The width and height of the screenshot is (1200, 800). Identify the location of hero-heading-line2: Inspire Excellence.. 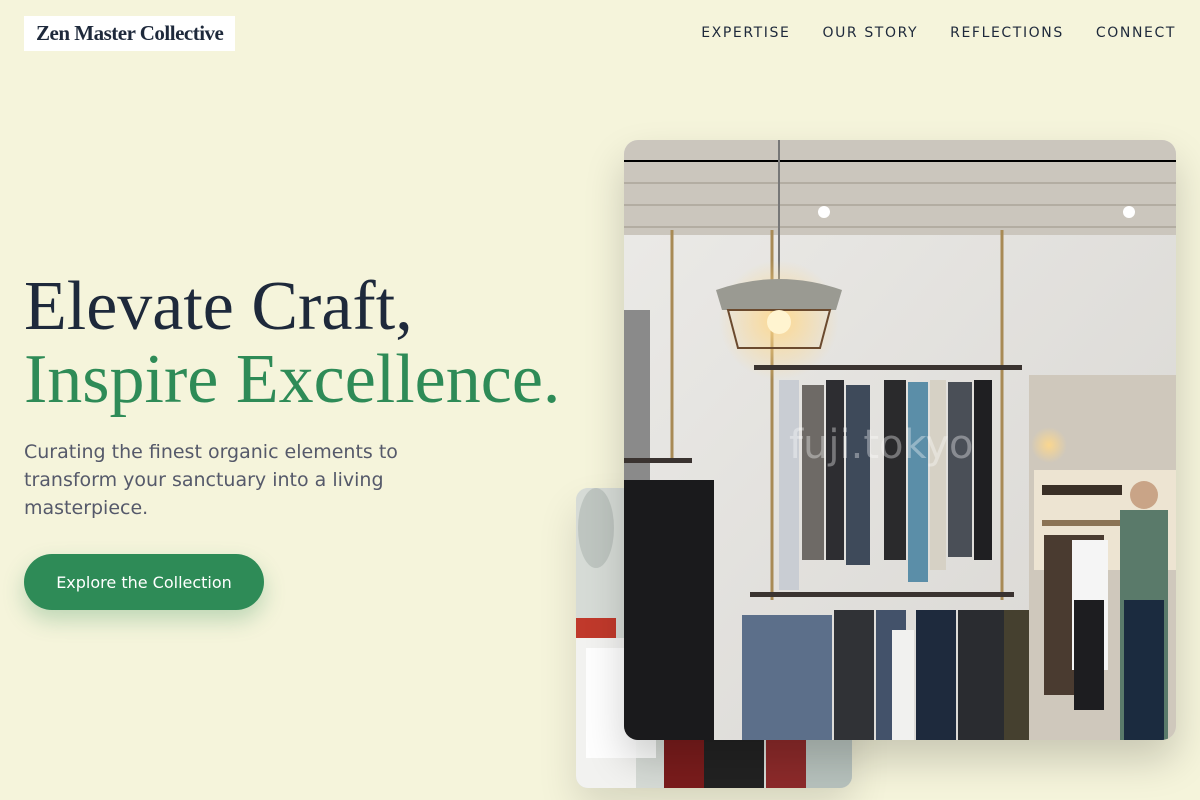
(292, 379).